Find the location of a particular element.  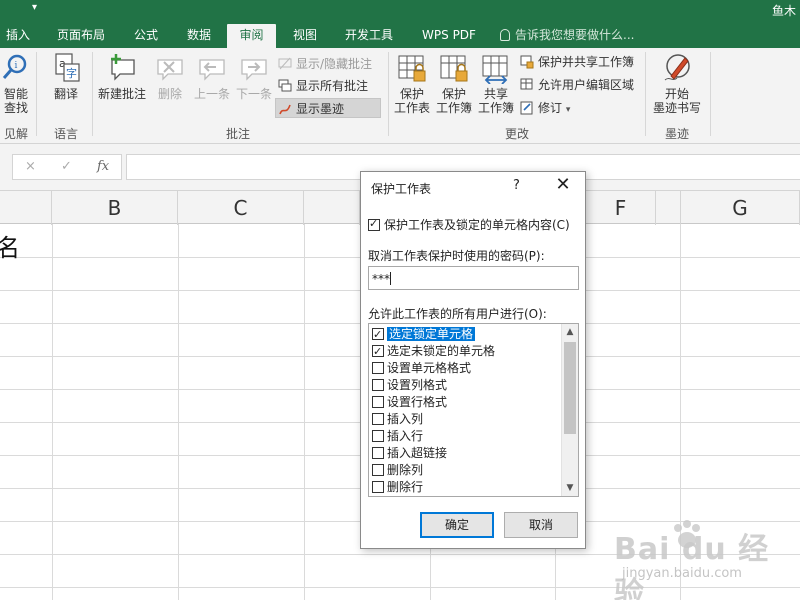

smart-lookup-button: i 智能 查找 is located at coordinates (16, 83).